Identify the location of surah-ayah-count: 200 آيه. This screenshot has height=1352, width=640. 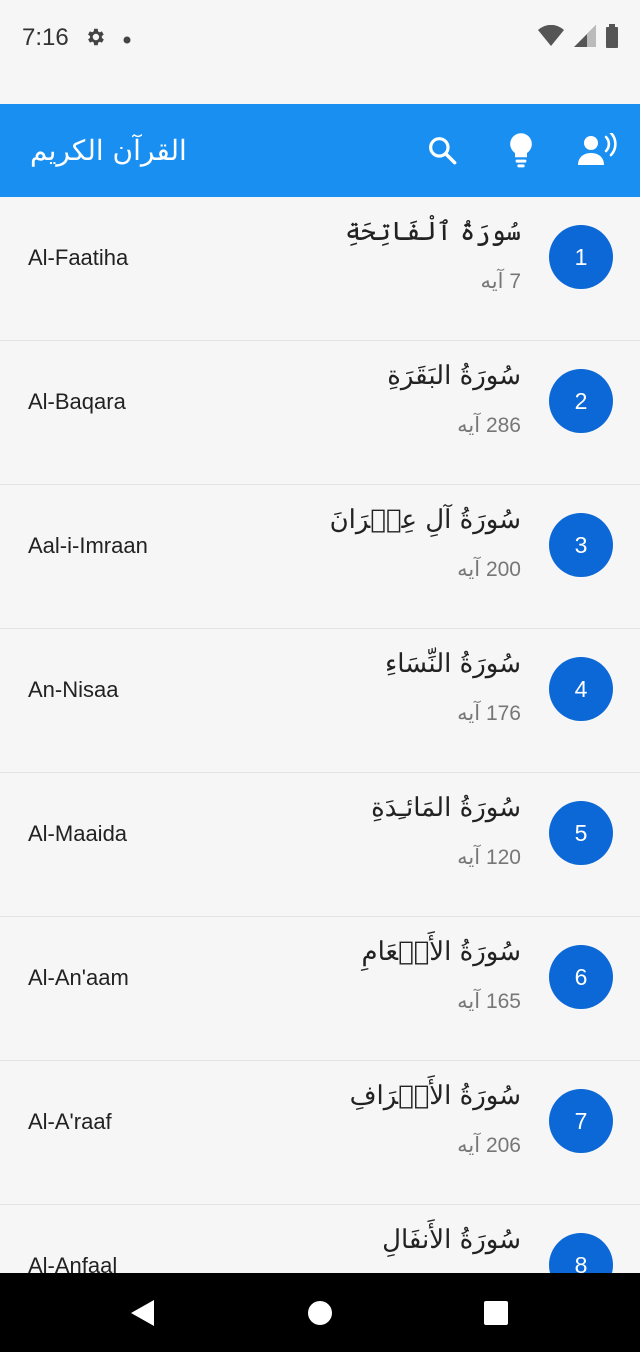
(489, 569).